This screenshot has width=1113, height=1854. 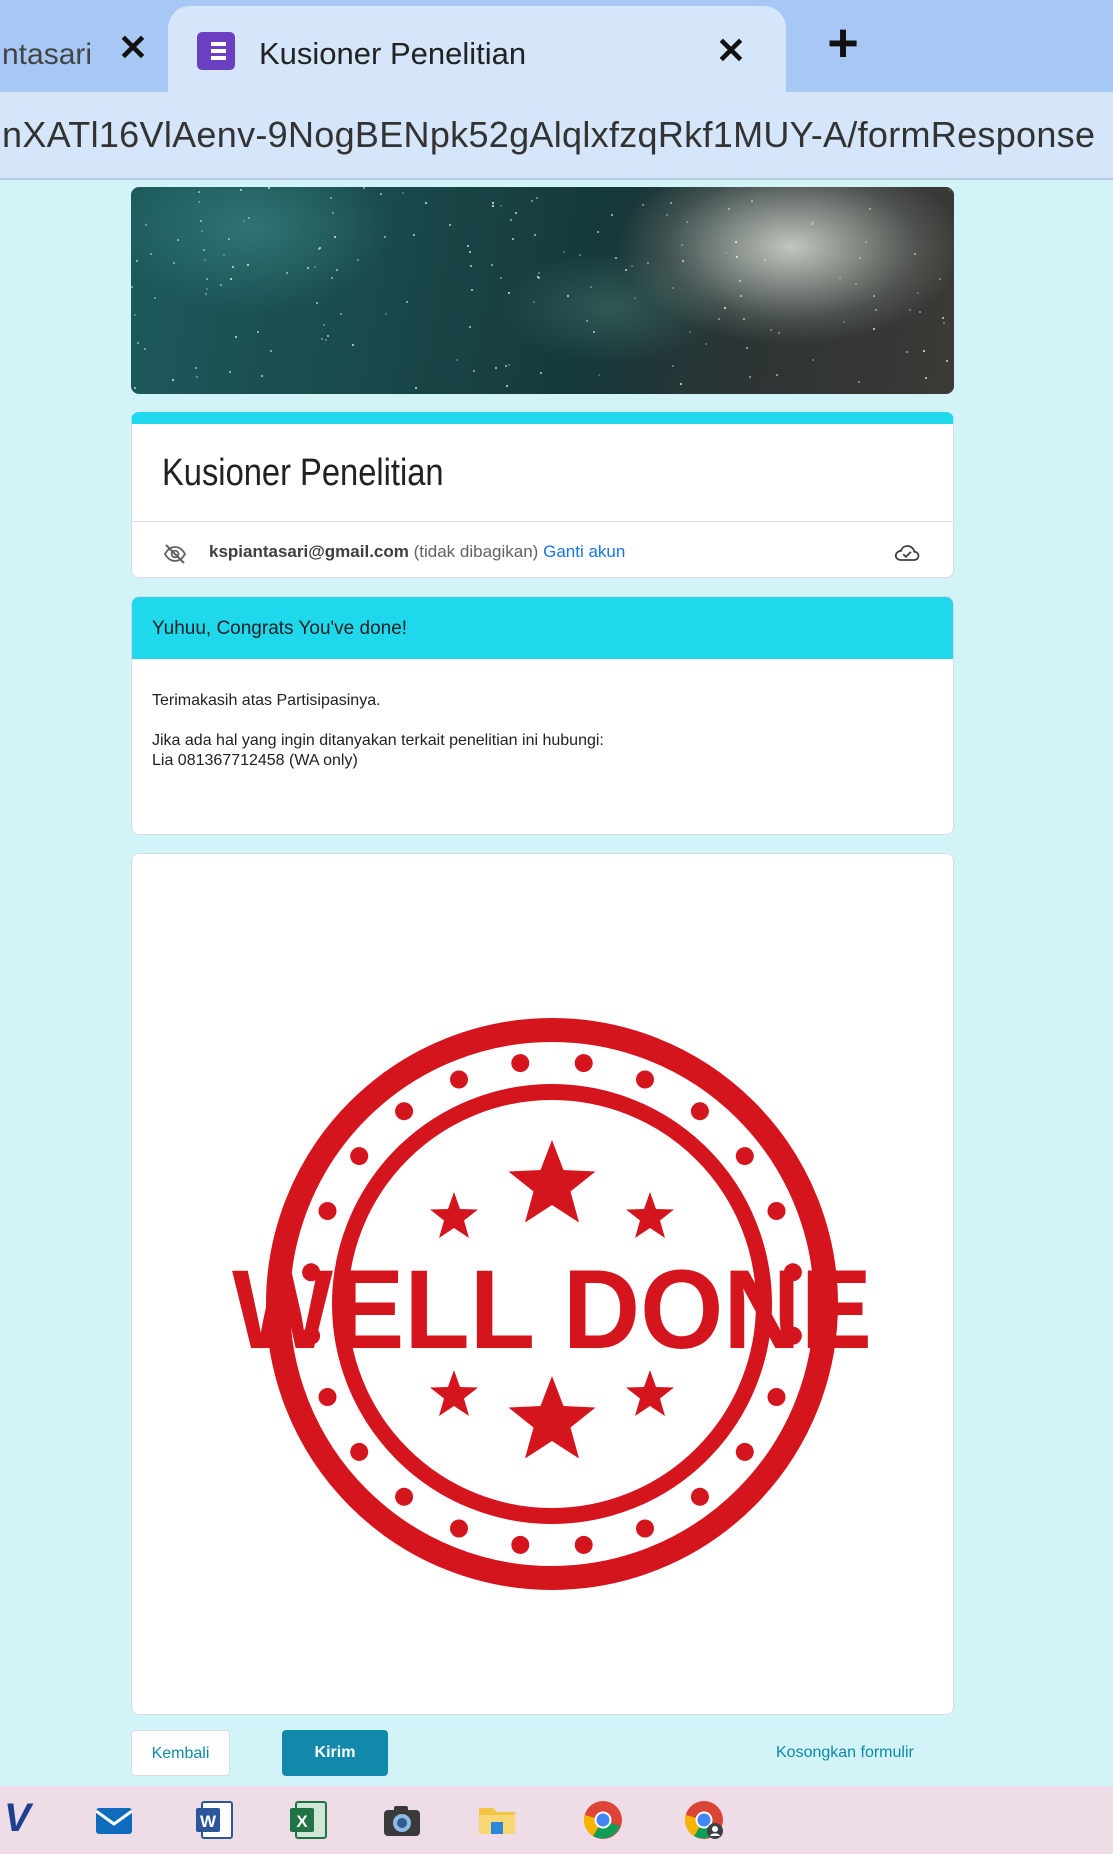 I want to click on chrome-profile-icon, so click(x=704, y=1820).